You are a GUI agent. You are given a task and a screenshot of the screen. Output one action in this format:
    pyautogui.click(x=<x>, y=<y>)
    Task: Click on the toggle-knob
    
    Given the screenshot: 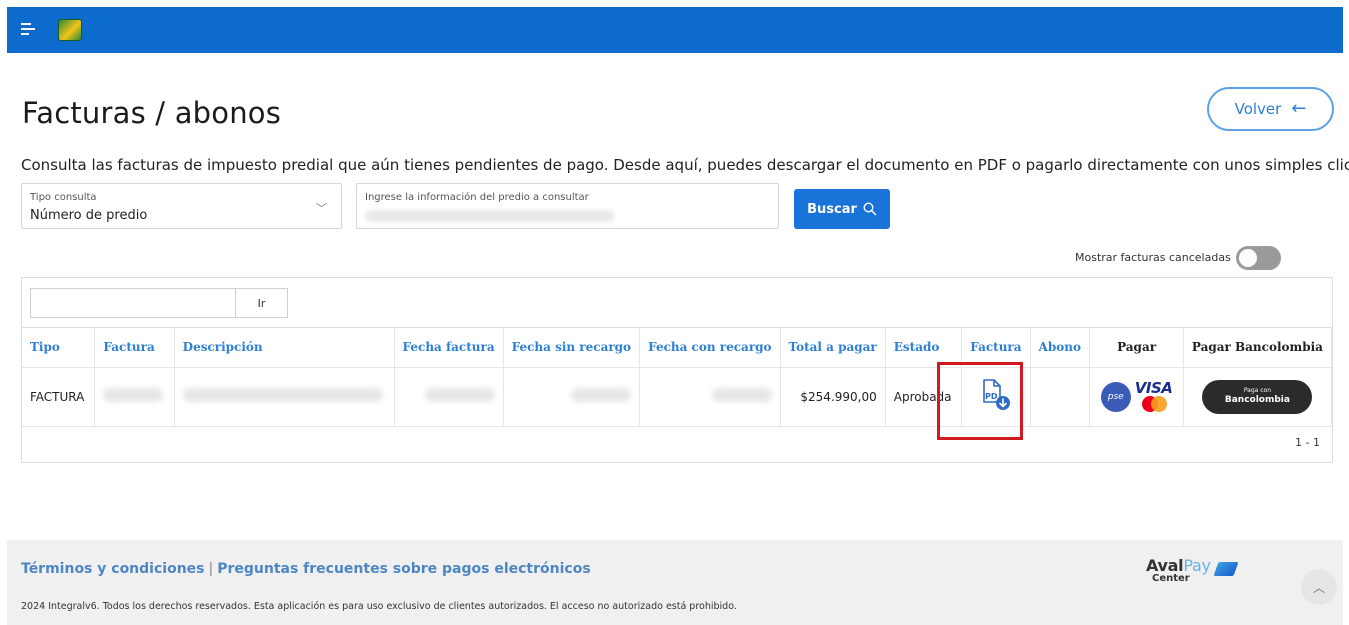 What is the action you would take?
    pyautogui.click(x=1248, y=258)
    